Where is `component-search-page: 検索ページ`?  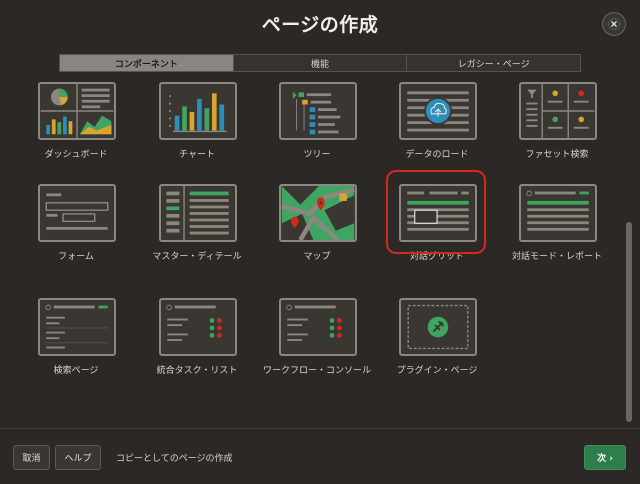
component-search-page: 検索ページ is located at coordinates (76, 234).